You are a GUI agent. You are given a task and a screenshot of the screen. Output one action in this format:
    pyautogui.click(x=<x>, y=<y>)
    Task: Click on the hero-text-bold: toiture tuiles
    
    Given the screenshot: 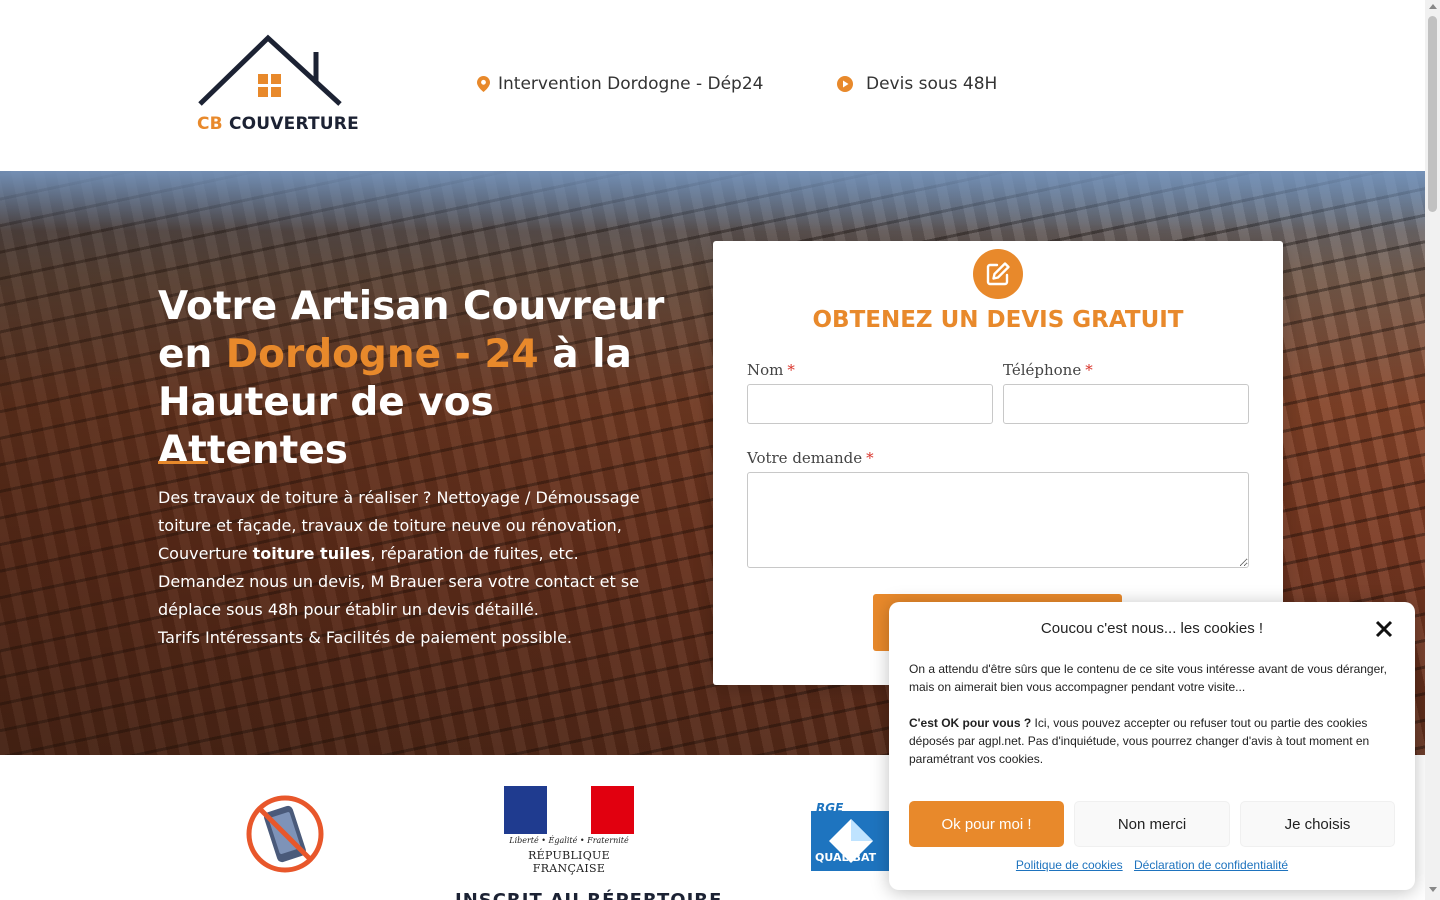 What is the action you would take?
    pyautogui.click(x=311, y=553)
    